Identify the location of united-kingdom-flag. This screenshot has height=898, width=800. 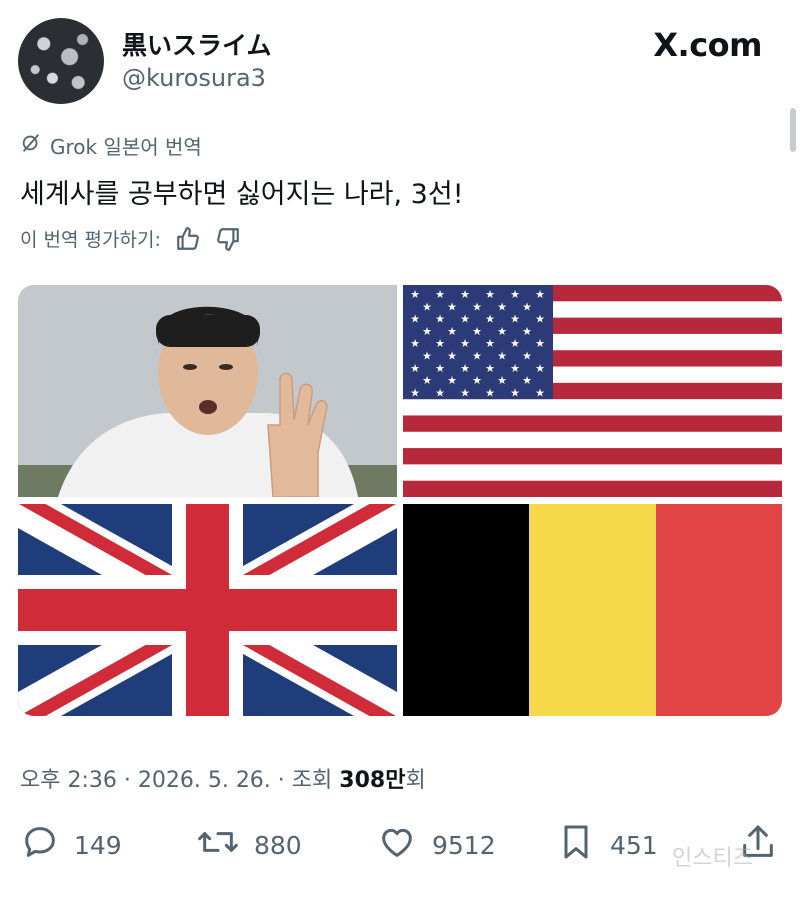
(207, 610).